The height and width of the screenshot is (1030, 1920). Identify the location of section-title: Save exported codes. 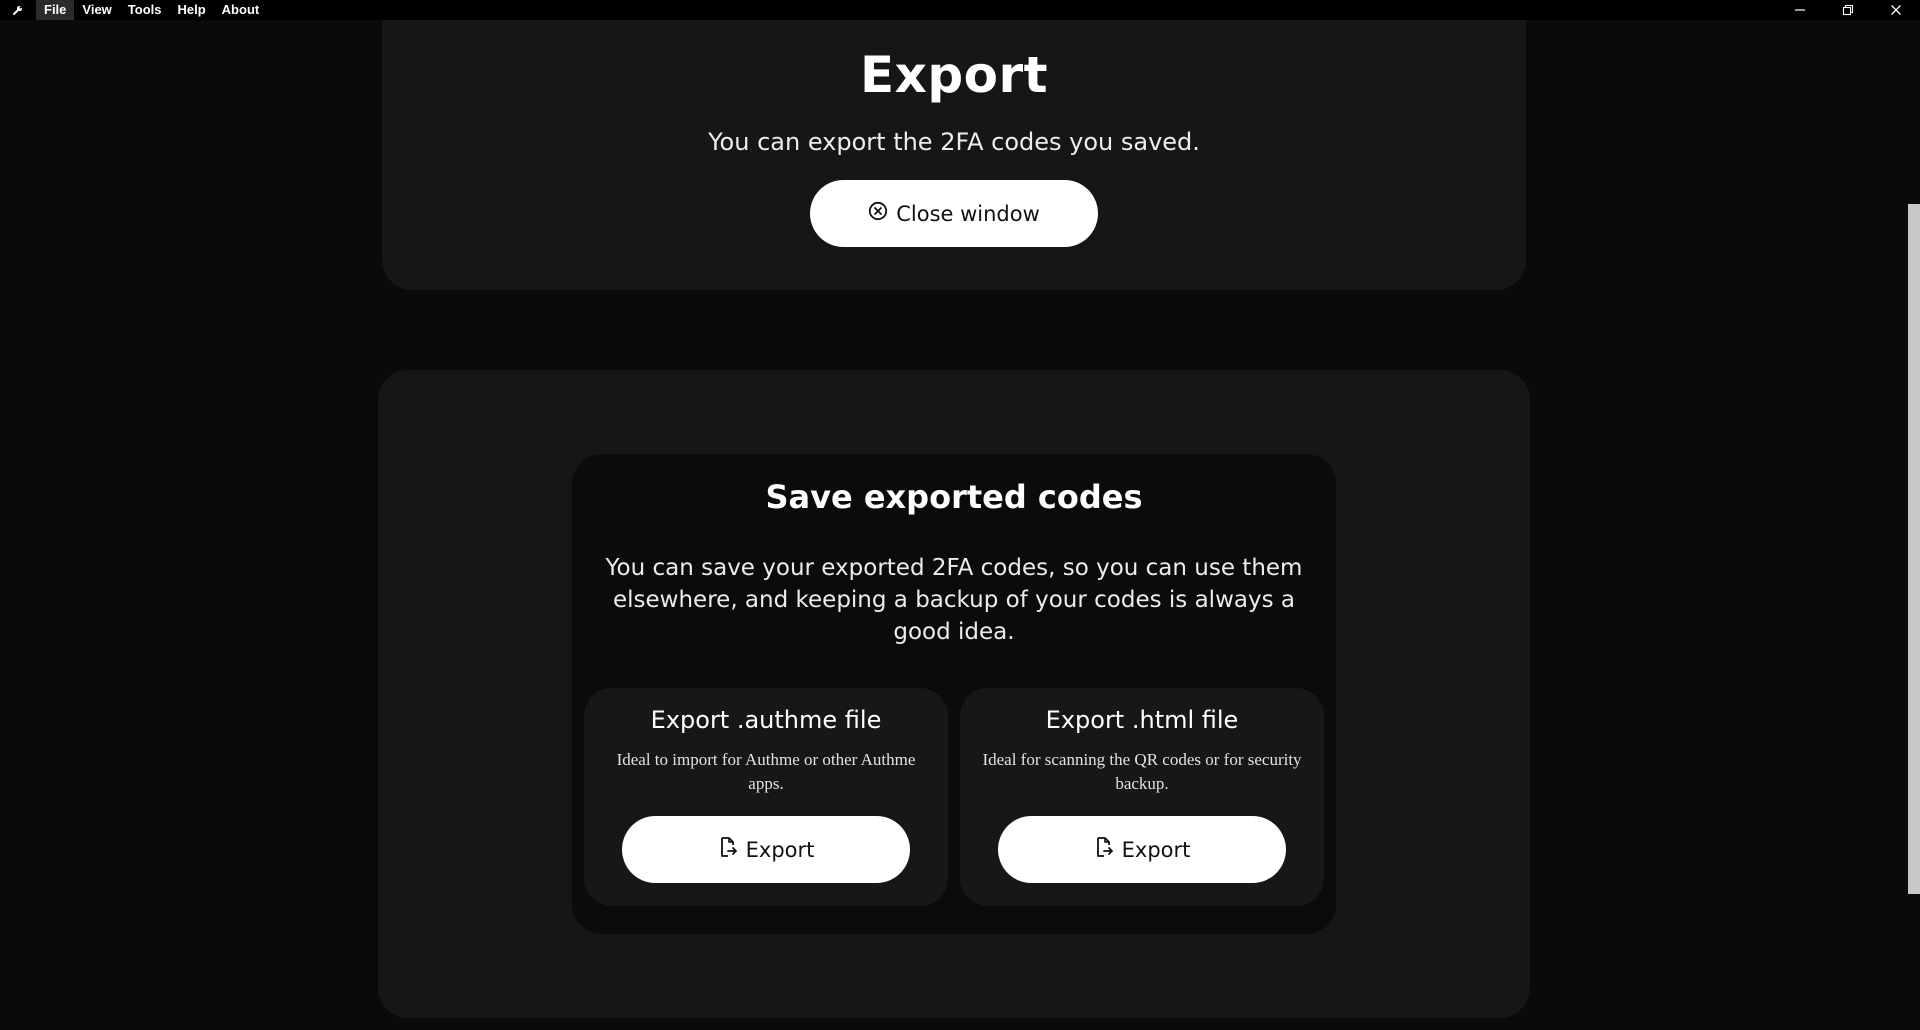
(954, 497).